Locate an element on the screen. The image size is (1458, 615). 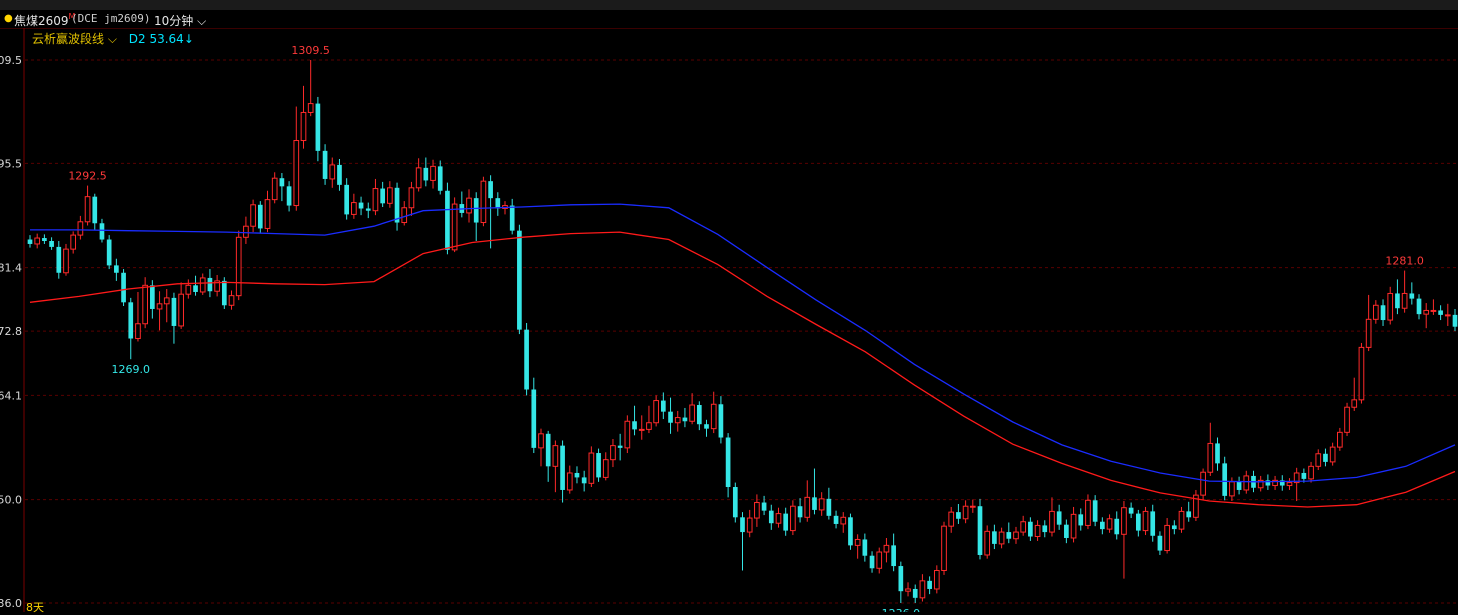
y-tick-label: 1281.4 is located at coordinates (11, 268).